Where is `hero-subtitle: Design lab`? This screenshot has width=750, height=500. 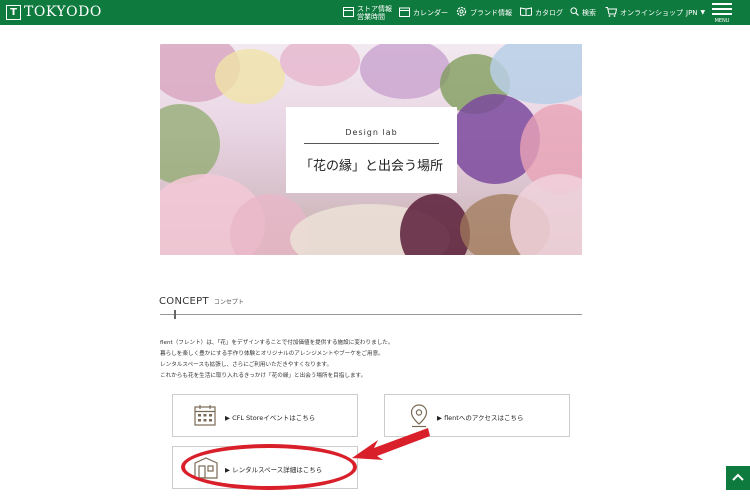
hero-subtitle: Design lab is located at coordinates (371, 132).